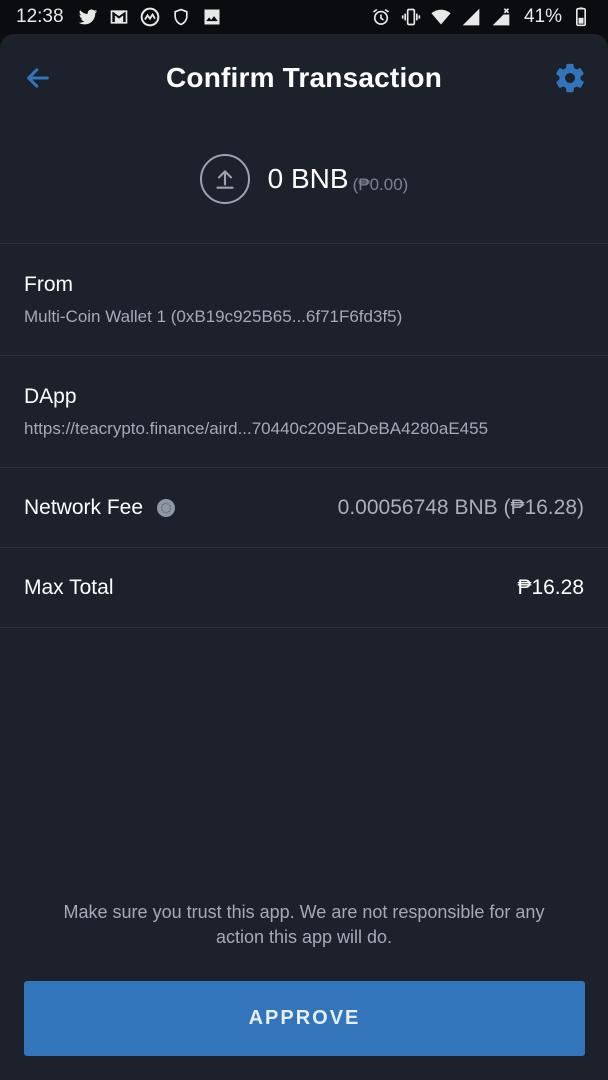 The height and width of the screenshot is (1080, 608). What do you see at coordinates (84, 507) in the screenshot?
I see `network-fee-label: Network Fee` at bounding box center [84, 507].